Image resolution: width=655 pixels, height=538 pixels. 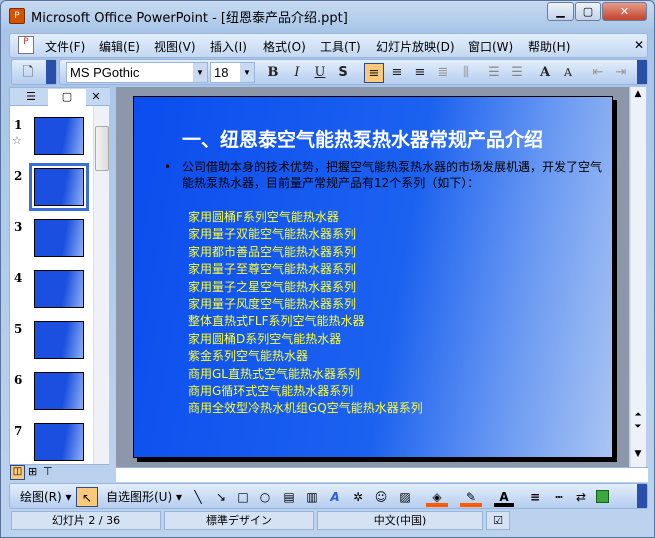 What do you see at coordinates (343, 73) in the screenshot?
I see `shadow-icon: S` at bounding box center [343, 73].